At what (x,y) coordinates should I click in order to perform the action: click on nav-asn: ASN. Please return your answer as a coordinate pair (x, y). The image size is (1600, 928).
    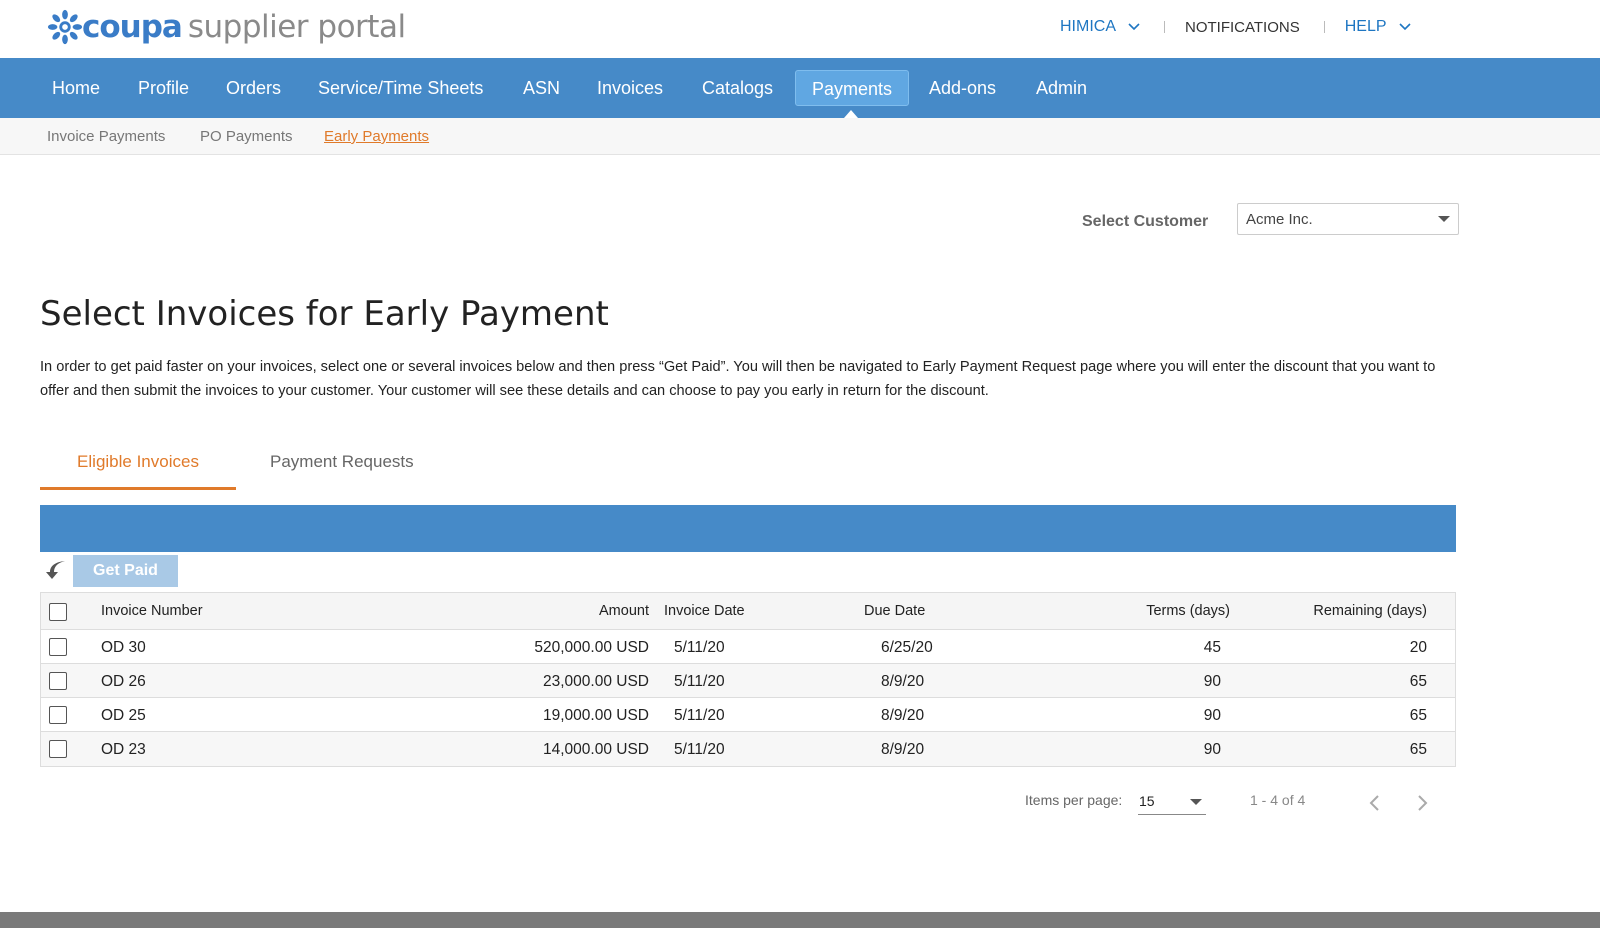
    Looking at the image, I should click on (541, 88).